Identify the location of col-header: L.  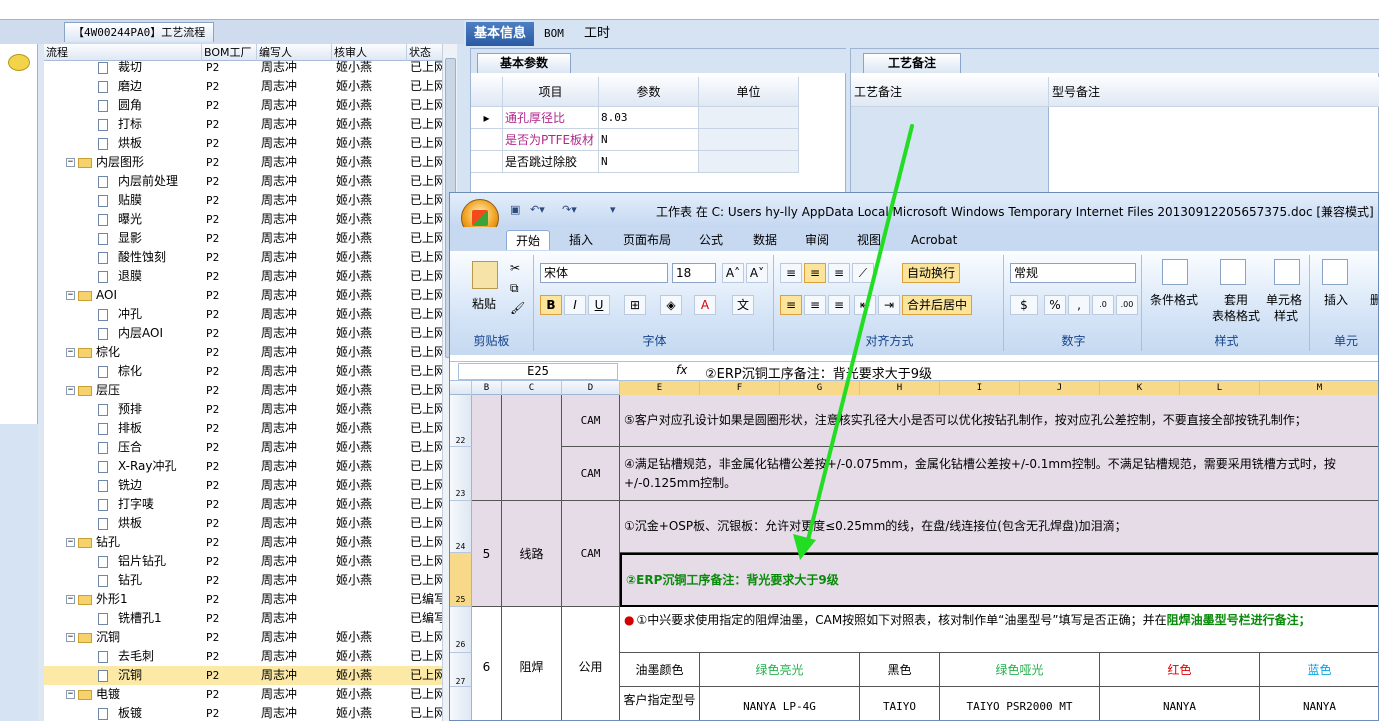
(1220, 388).